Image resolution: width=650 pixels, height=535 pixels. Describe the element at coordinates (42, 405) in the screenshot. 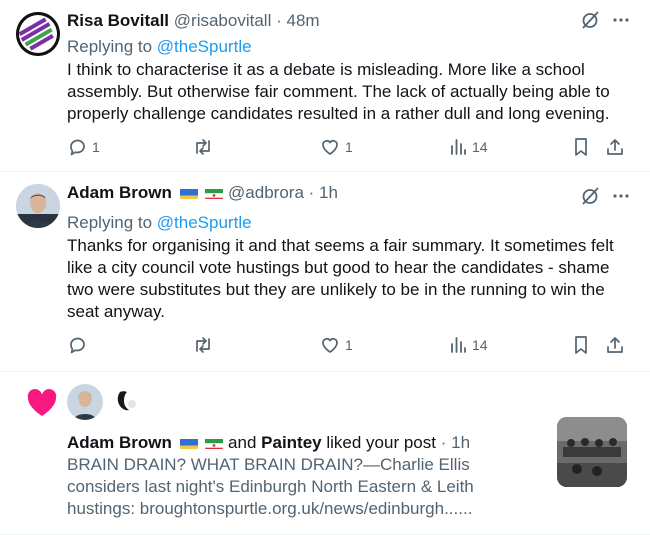

I see `heart-icon` at that location.